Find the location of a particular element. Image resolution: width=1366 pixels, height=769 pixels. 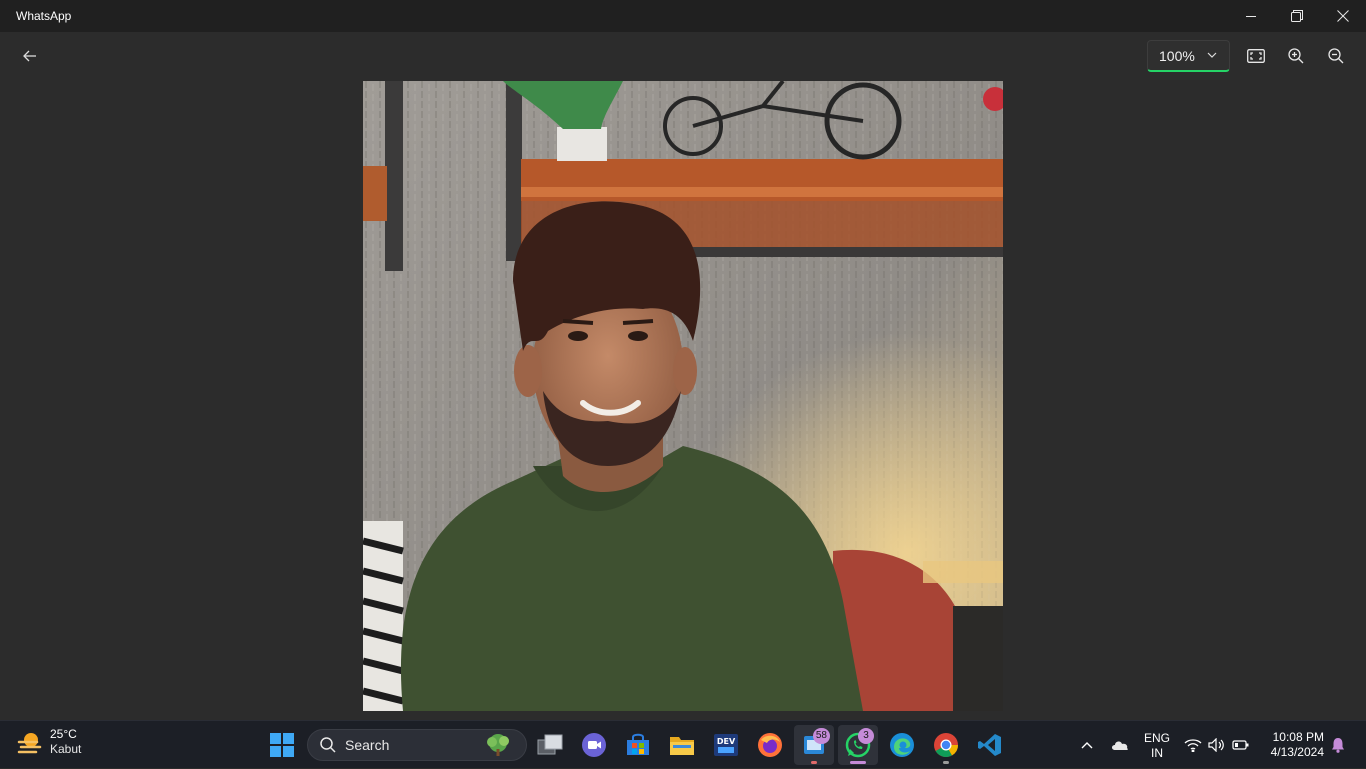

taskbar-app-microsoft-store is located at coordinates (638, 745).